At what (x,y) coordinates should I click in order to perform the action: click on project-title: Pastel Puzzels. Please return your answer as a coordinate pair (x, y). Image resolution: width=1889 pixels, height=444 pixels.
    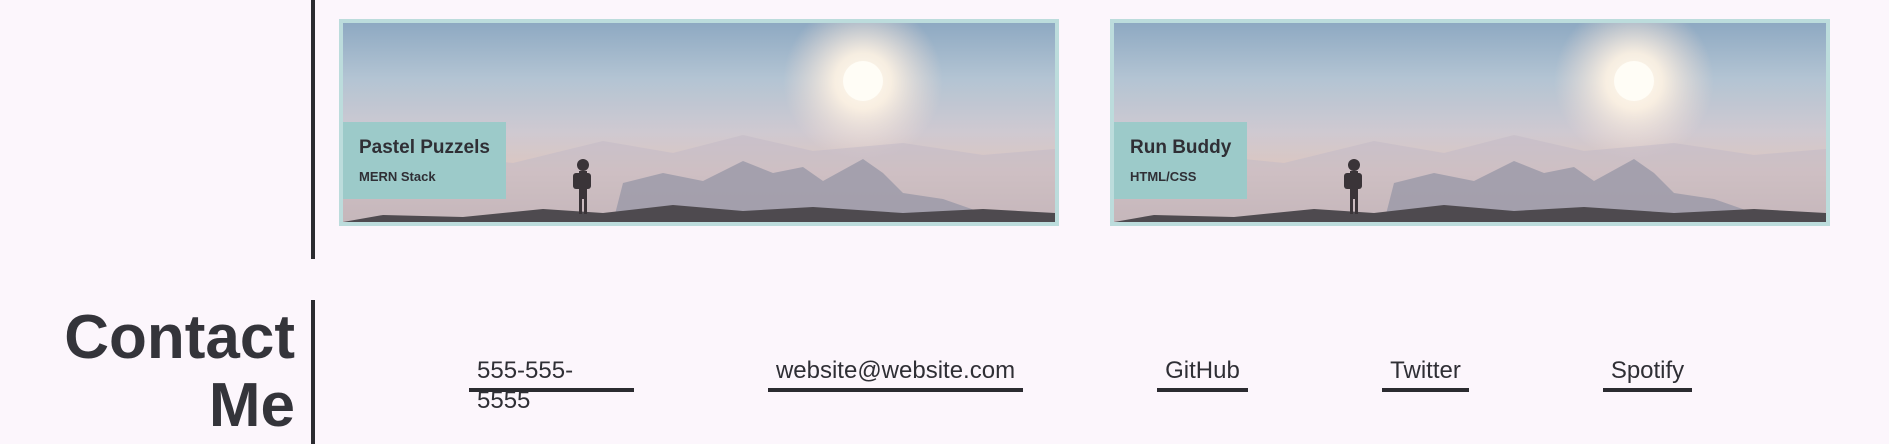
    Looking at the image, I should click on (424, 147).